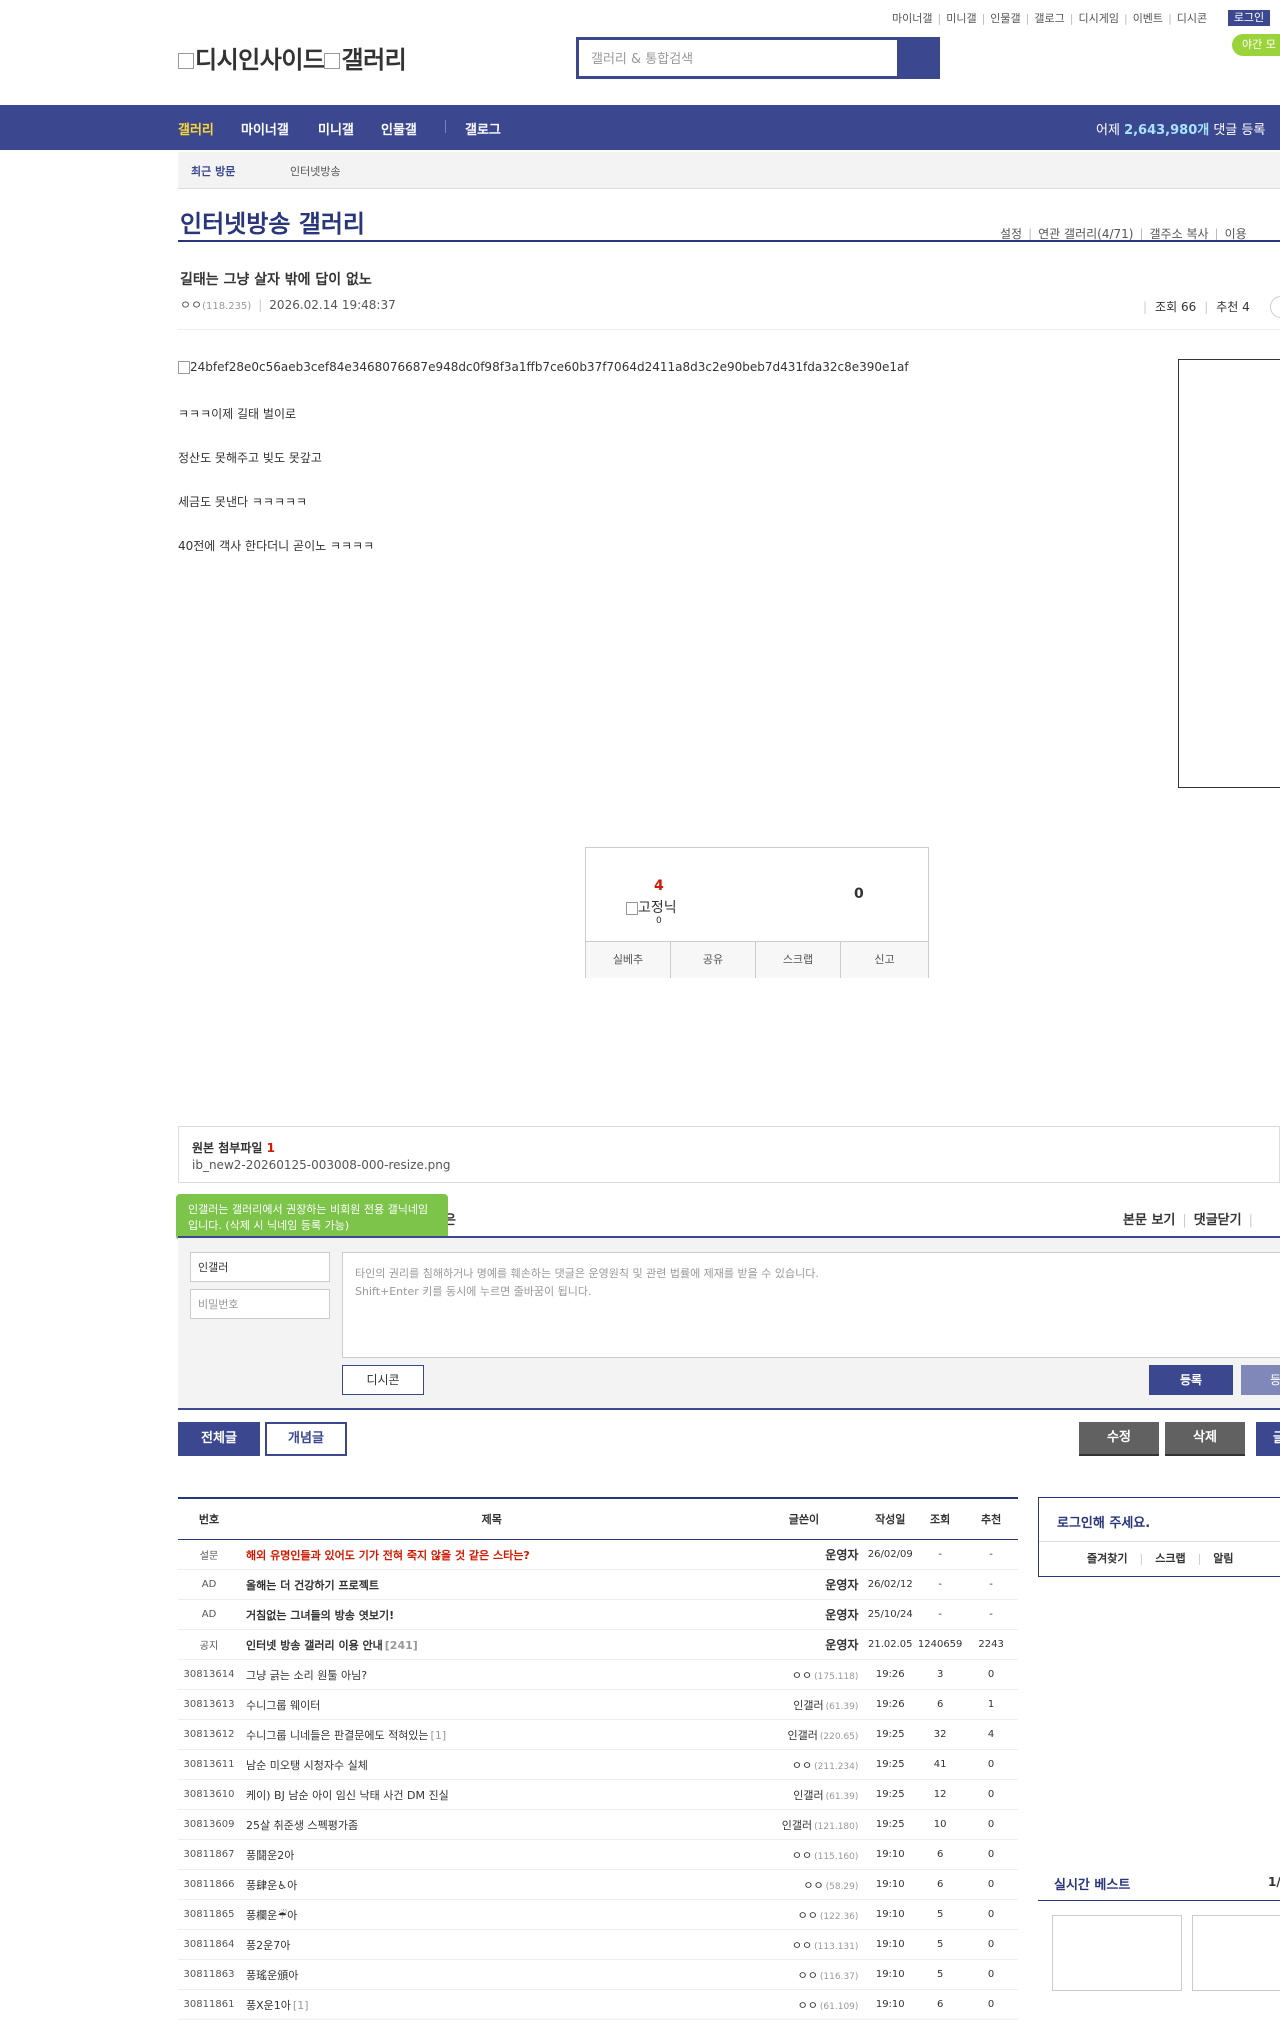 Image resolution: width=1280 pixels, height=2020 pixels. I want to click on close-comments-button: 댓글닫기, so click(1218, 1220).